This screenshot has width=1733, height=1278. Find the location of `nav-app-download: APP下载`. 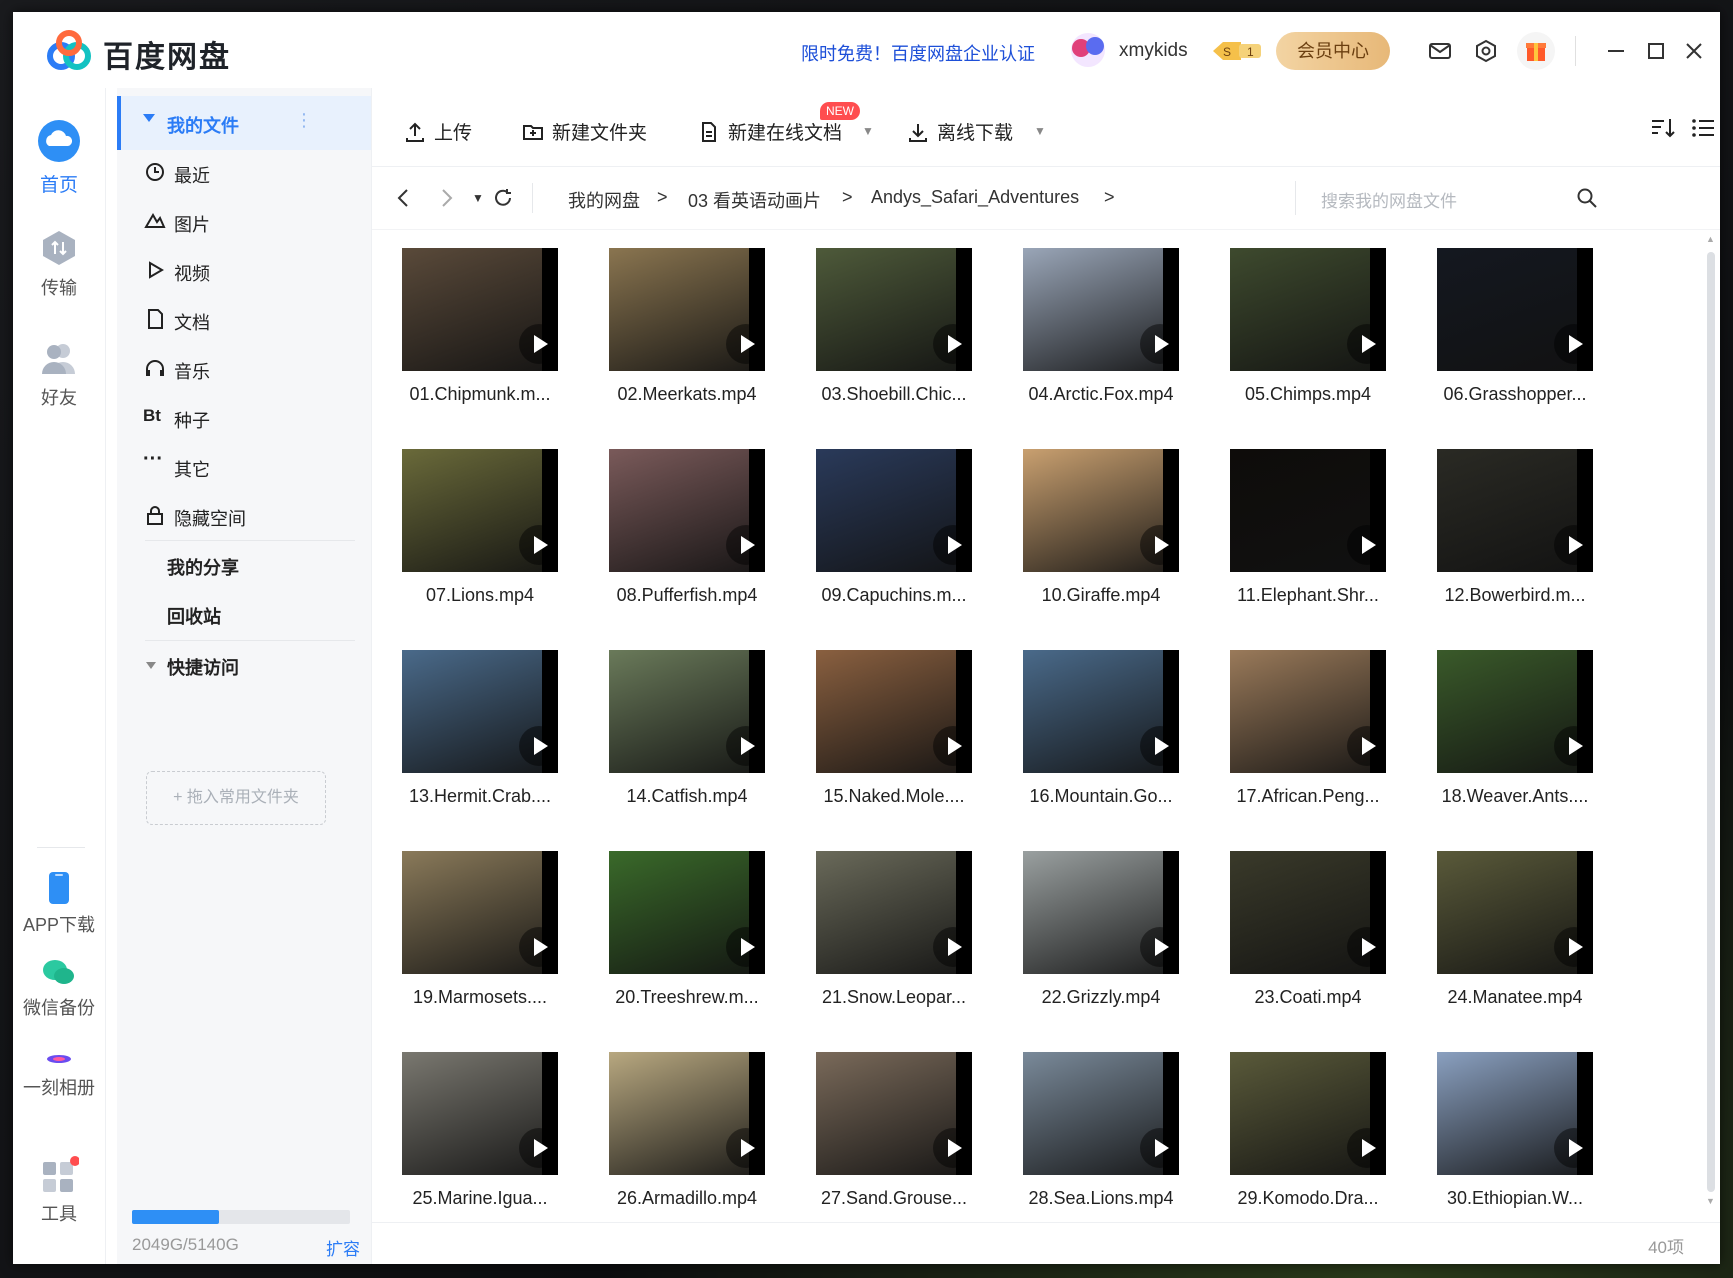

nav-app-download: APP下载 is located at coordinates (59, 904).